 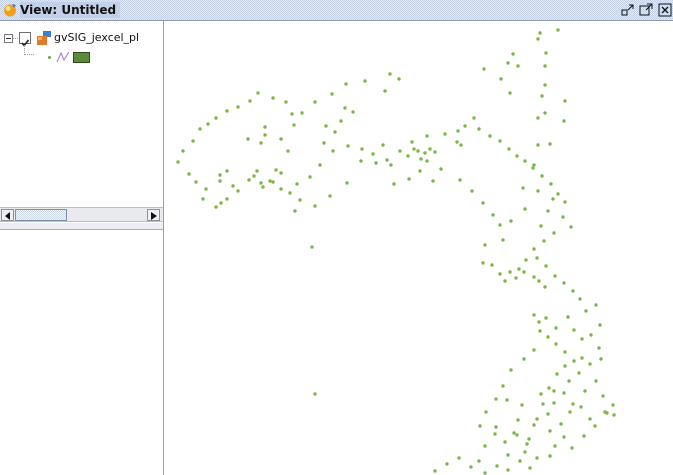 I want to click on table-of-contents: gvSIG_jexcel_pl, so click(x=81, y=114).